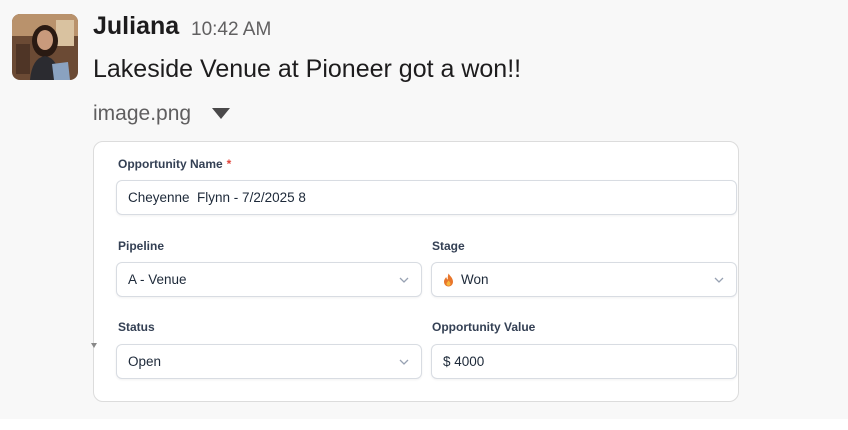 Image resolution: width=848 pixels, height=430 pixels. I want to click on opportunity-value-label: Opportunity Value, so click(484, 327).